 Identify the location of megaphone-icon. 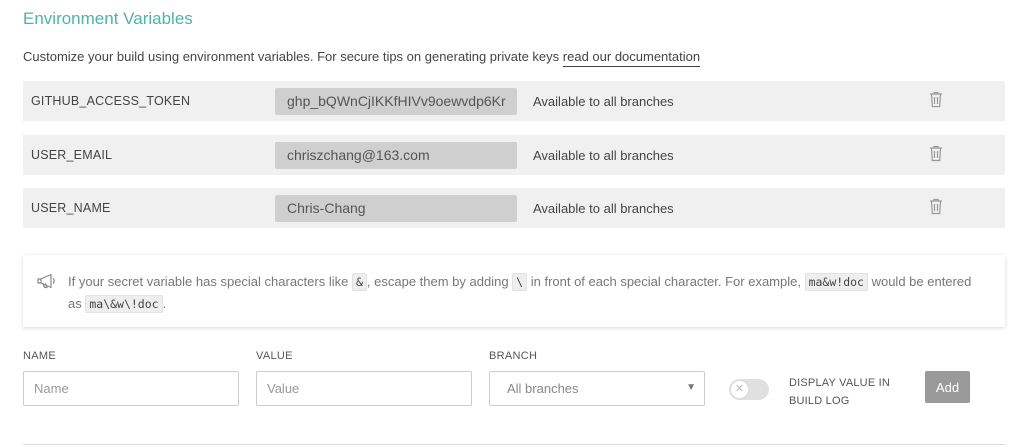
(46, 281).